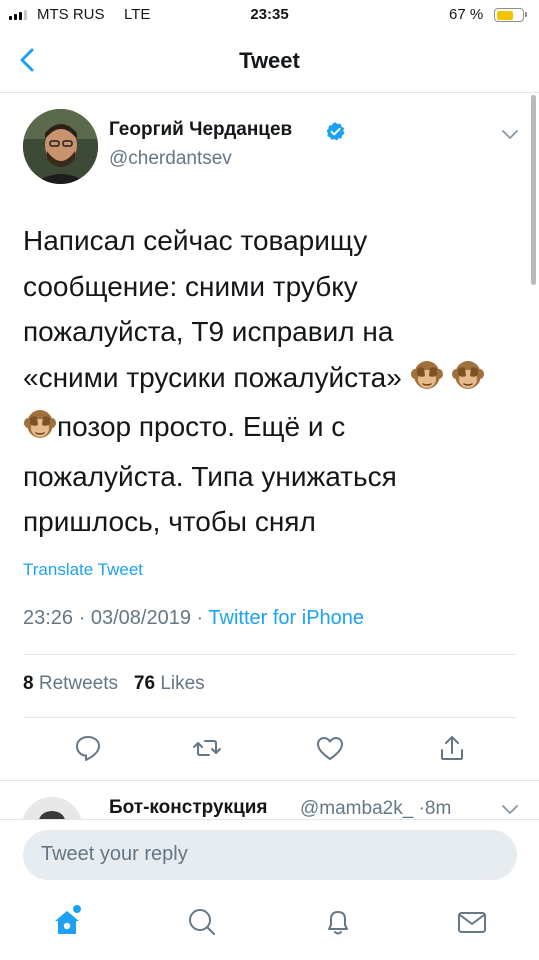 The image size is (539, 960). I want to click on reply-author-avatar, so click(52, 808).